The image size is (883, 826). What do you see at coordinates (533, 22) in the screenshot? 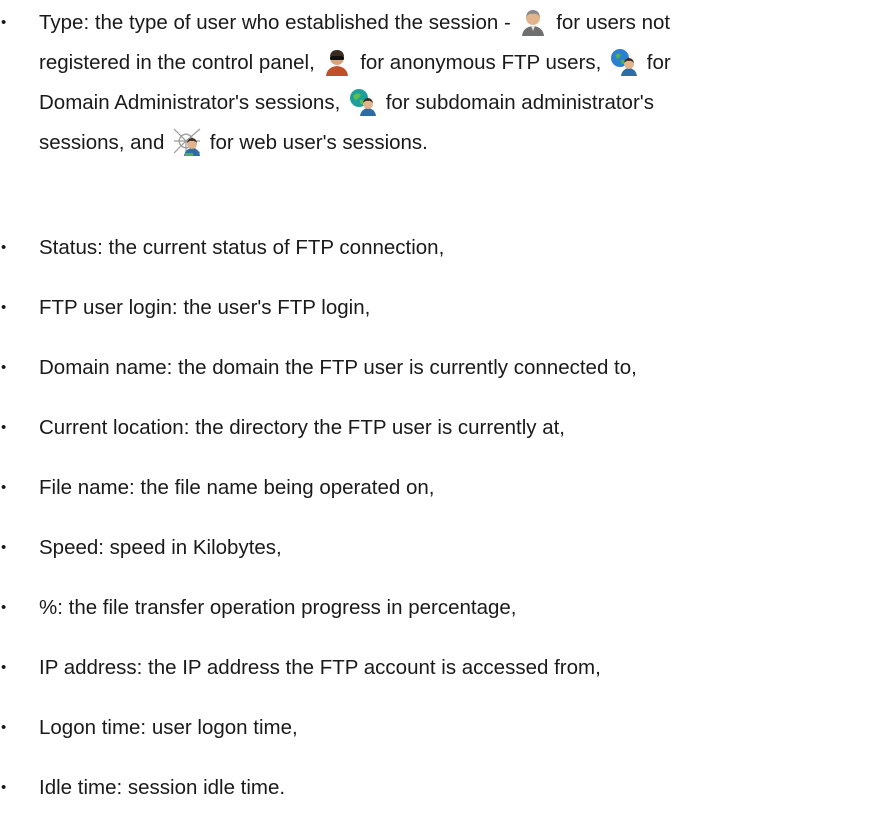
I see `unregistered-user-icon` at bounding box center [533, 22].